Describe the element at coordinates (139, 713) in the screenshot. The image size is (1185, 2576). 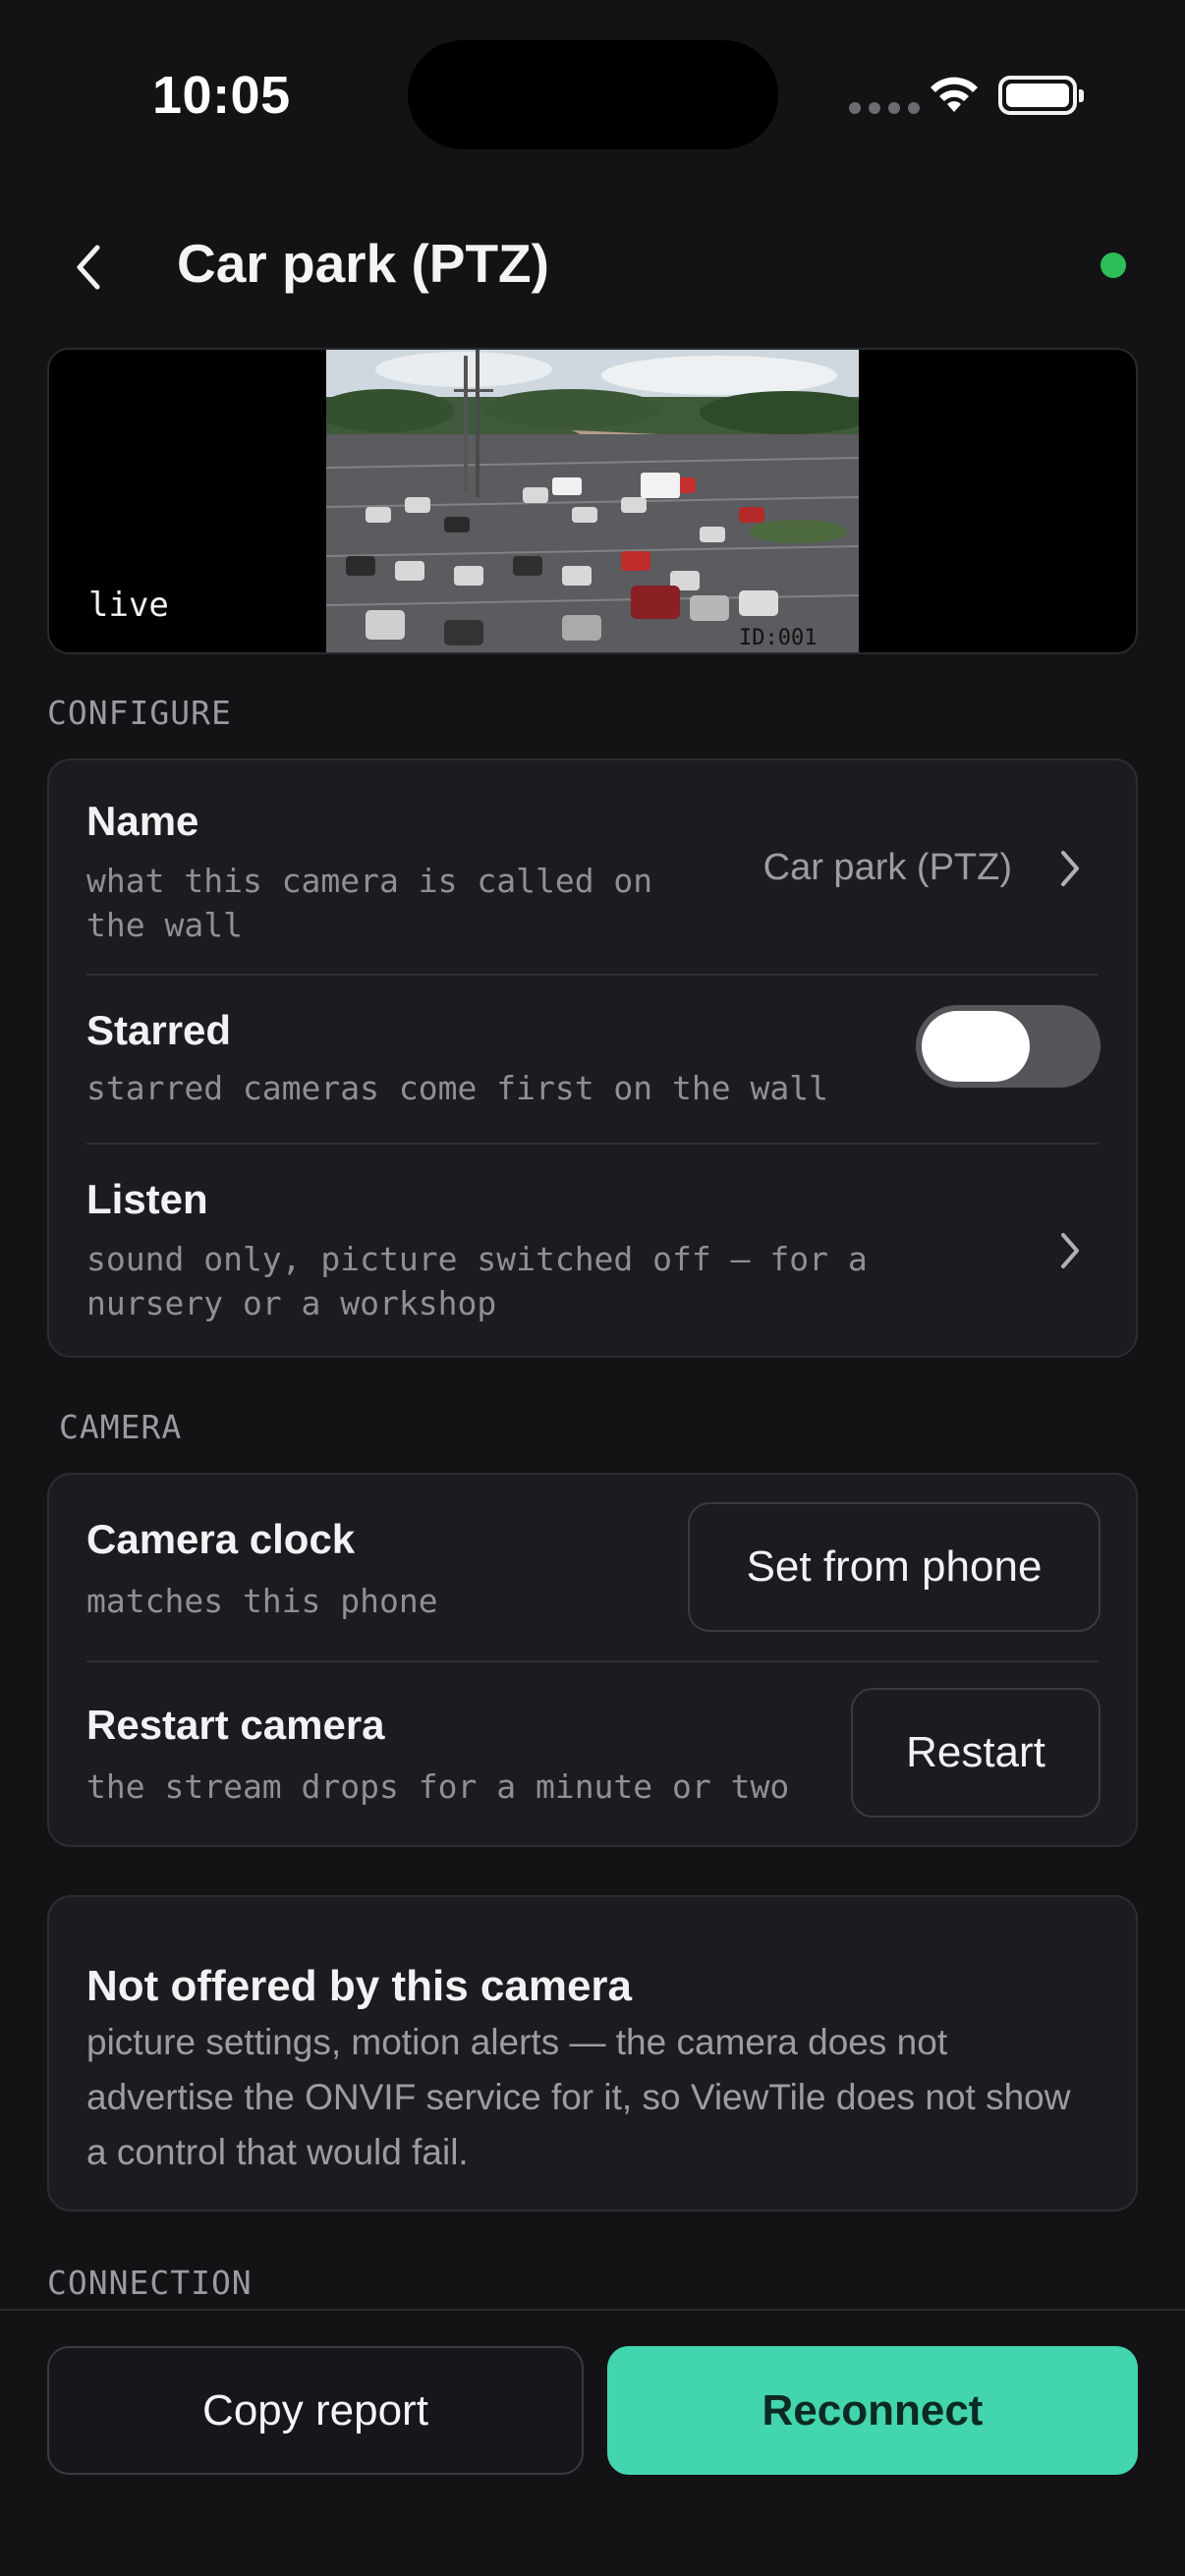
I see `section-label-configure: CONFIGURE` at that location.